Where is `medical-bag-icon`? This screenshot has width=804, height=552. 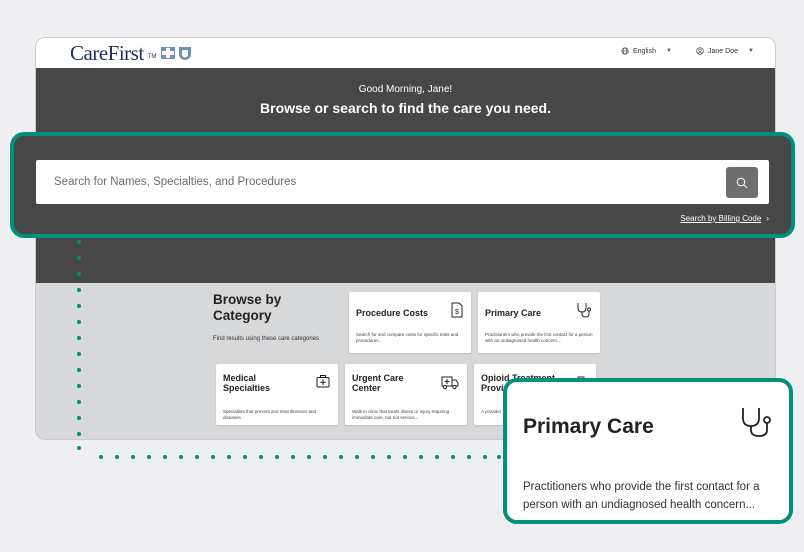 medical-bag-icon is located at coordinates (323, 383).